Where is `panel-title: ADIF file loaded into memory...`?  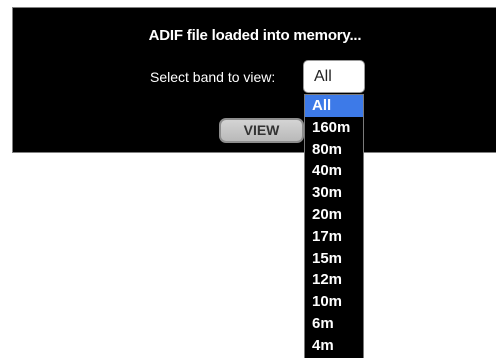 panel-title: ADIF file loaded into memory... is located at coordinates (255, 35).